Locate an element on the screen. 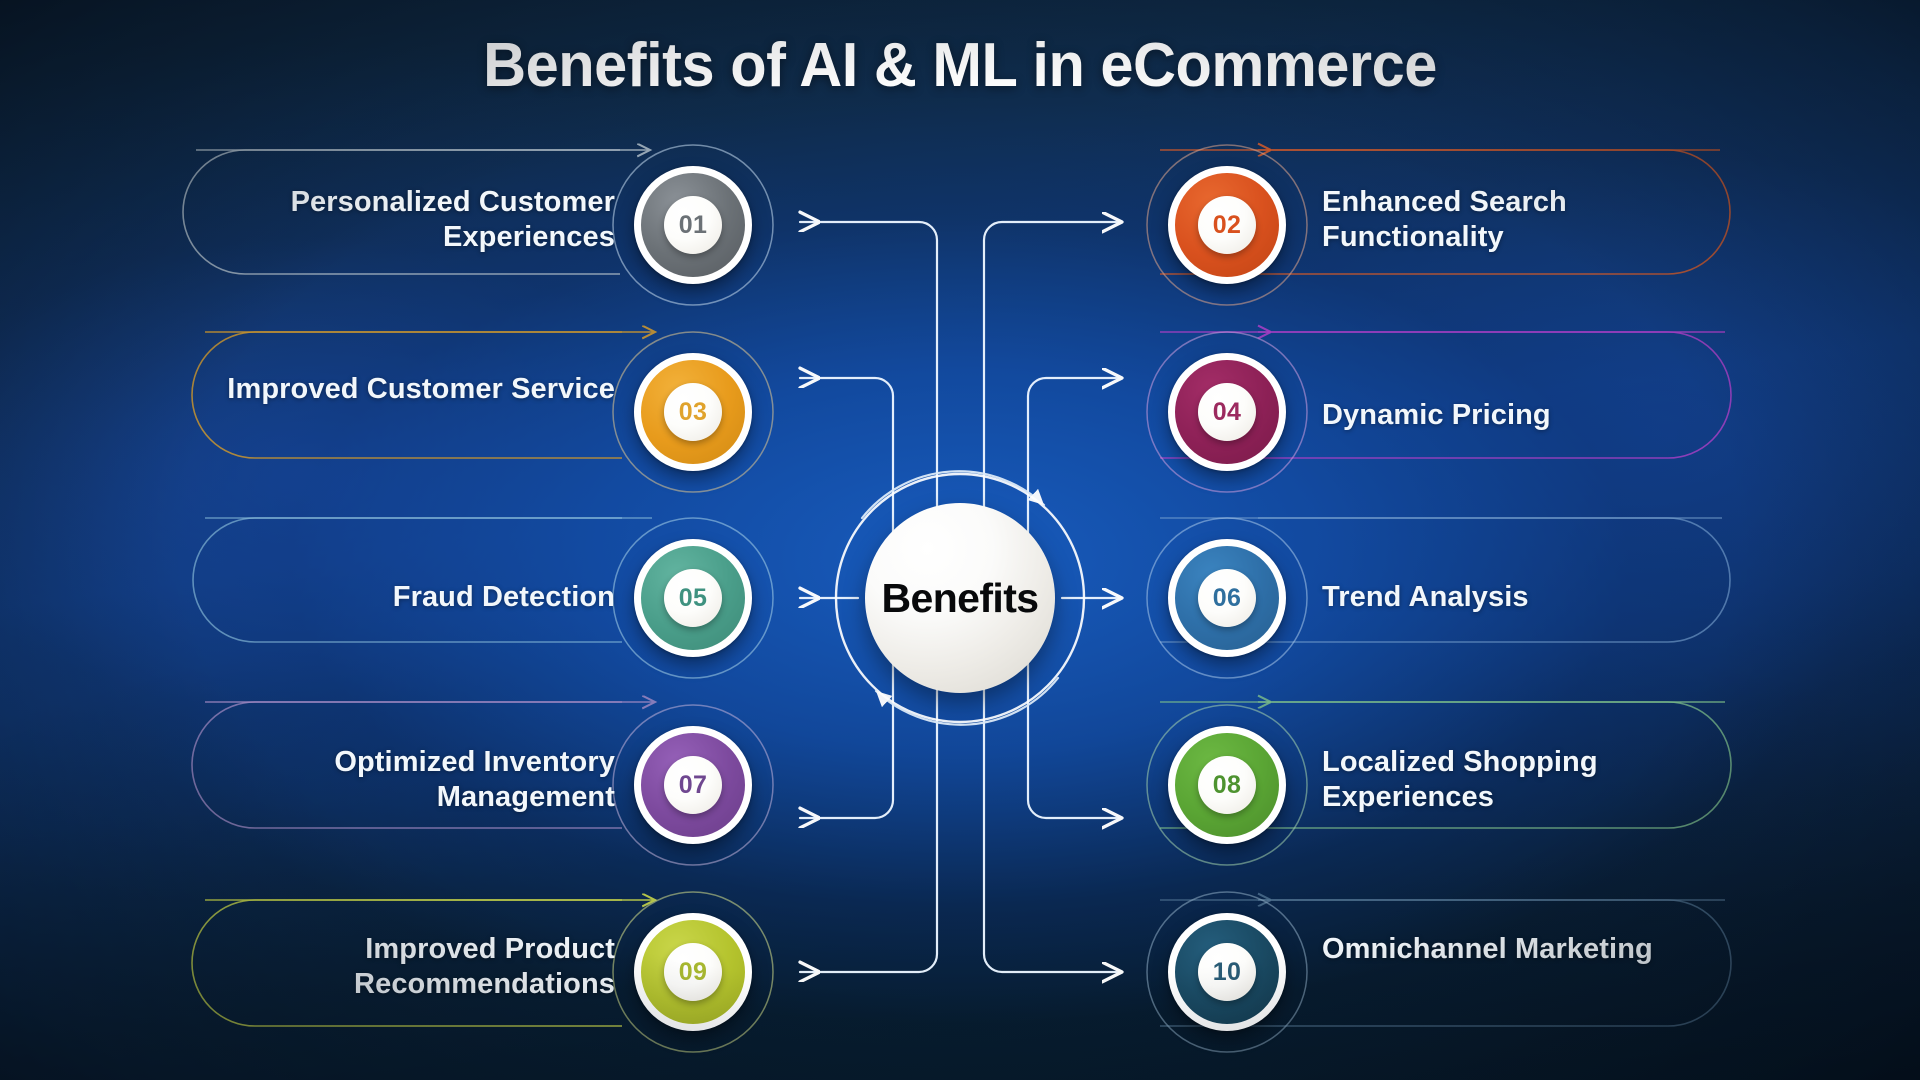 This screenshot has height=1080, width=1920. bubble-inner: 04 is located at coordinates (1227, 412).